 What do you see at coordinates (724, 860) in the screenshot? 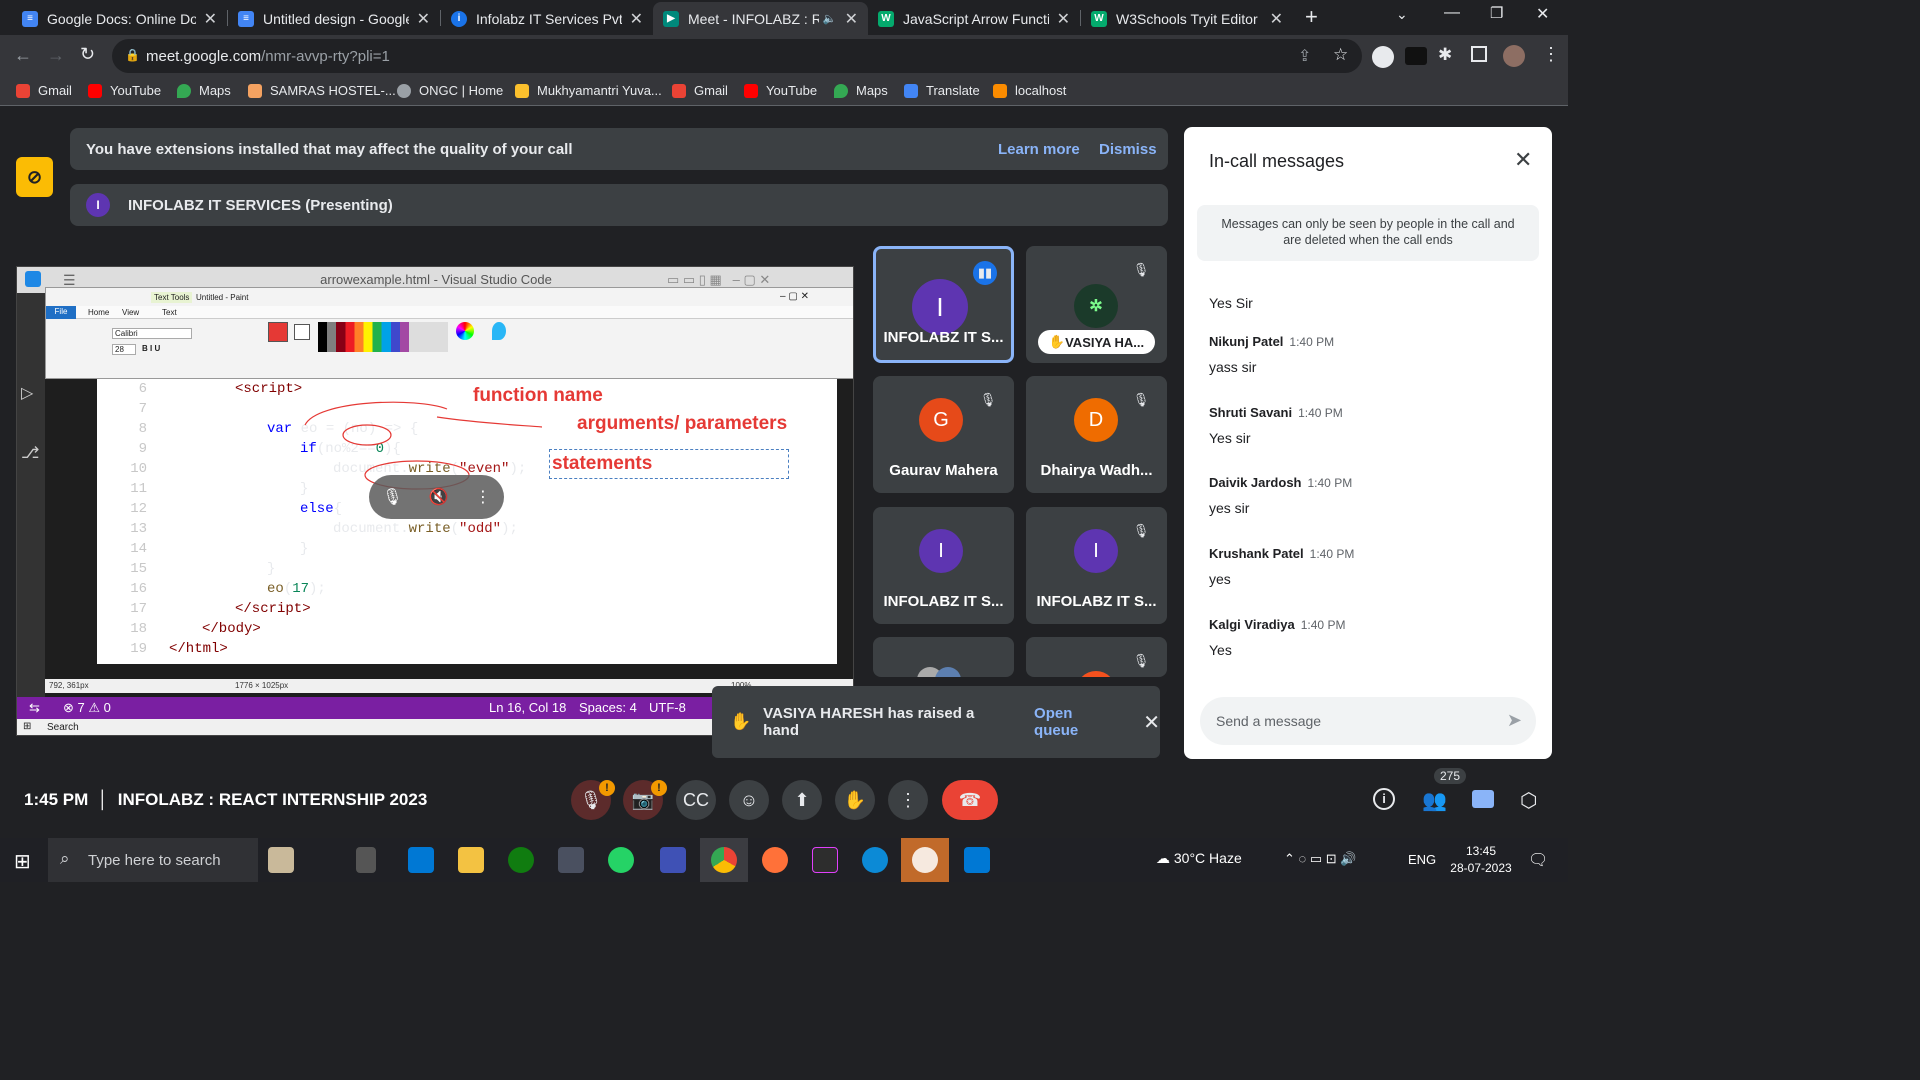
I see `chrome-icon` at bounding box center [724, 860].